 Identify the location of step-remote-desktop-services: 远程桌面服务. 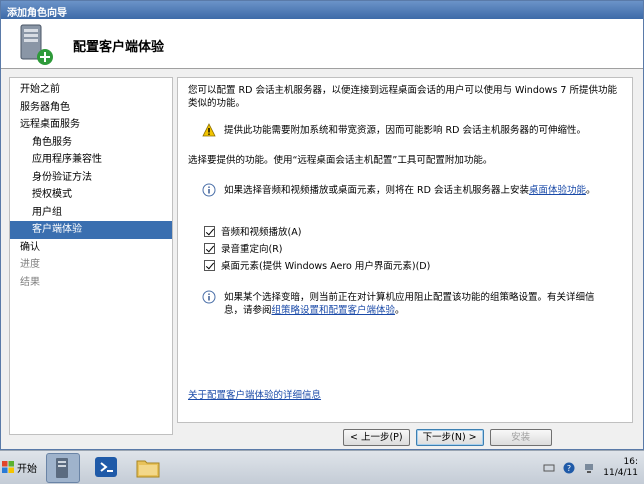
(91, 125).